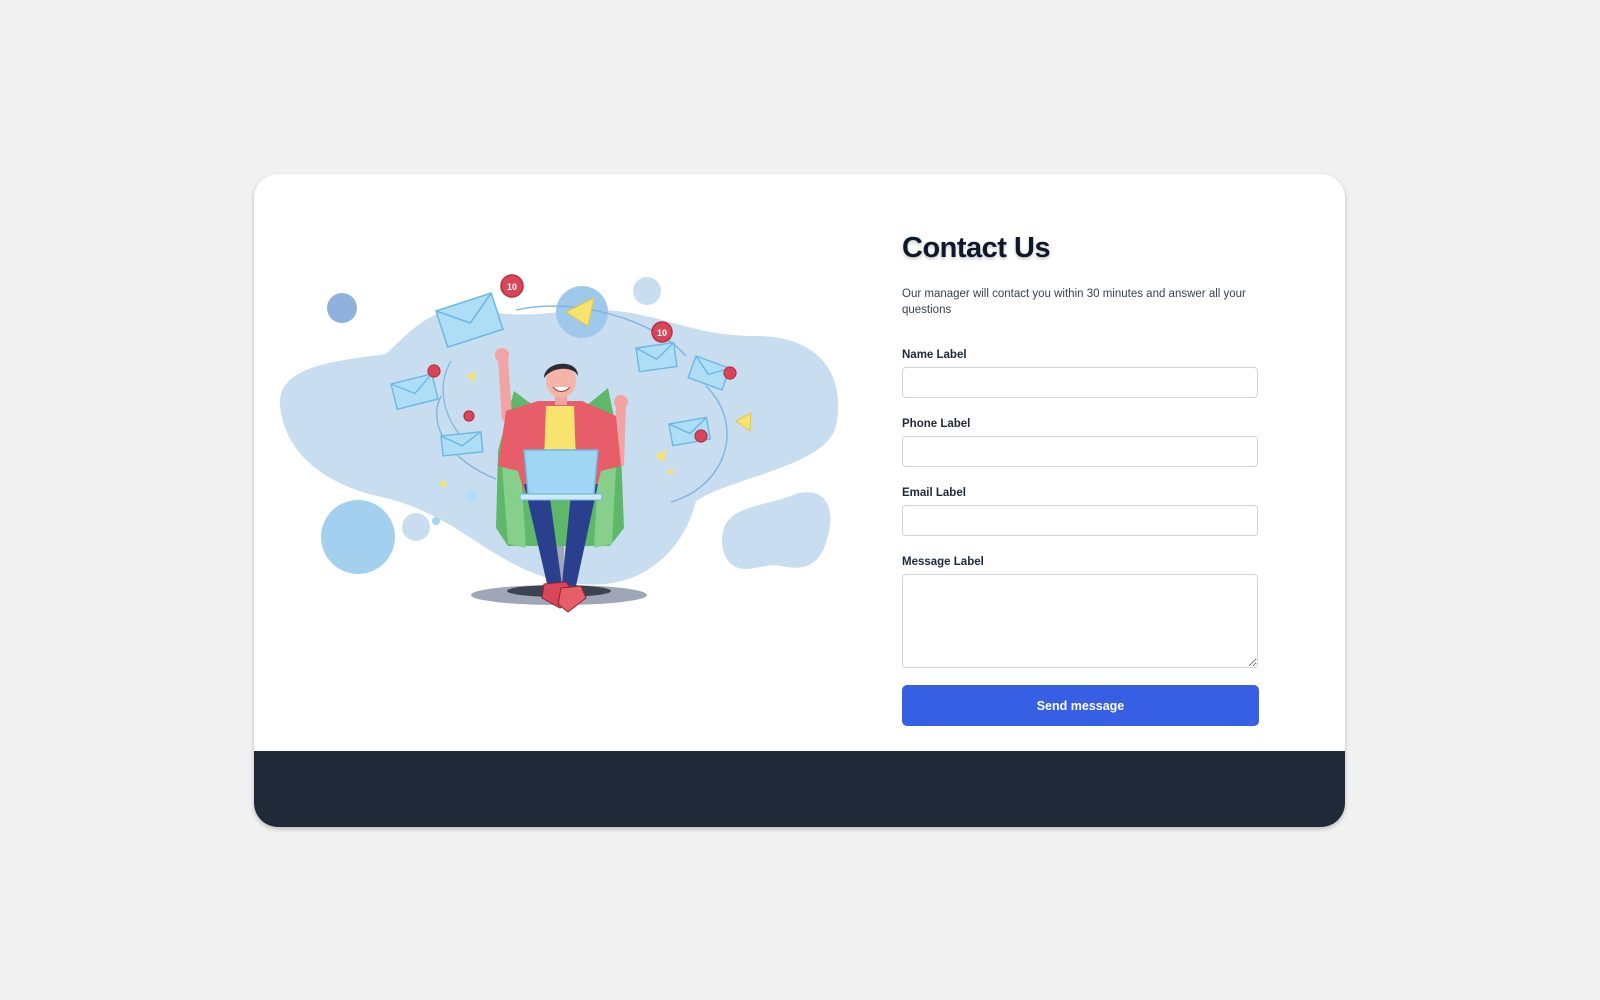  What do you see at coordinates (559, 443) in the screenshot?
I see `contact-illustration: 10 10` at bounding box center [559, 443].